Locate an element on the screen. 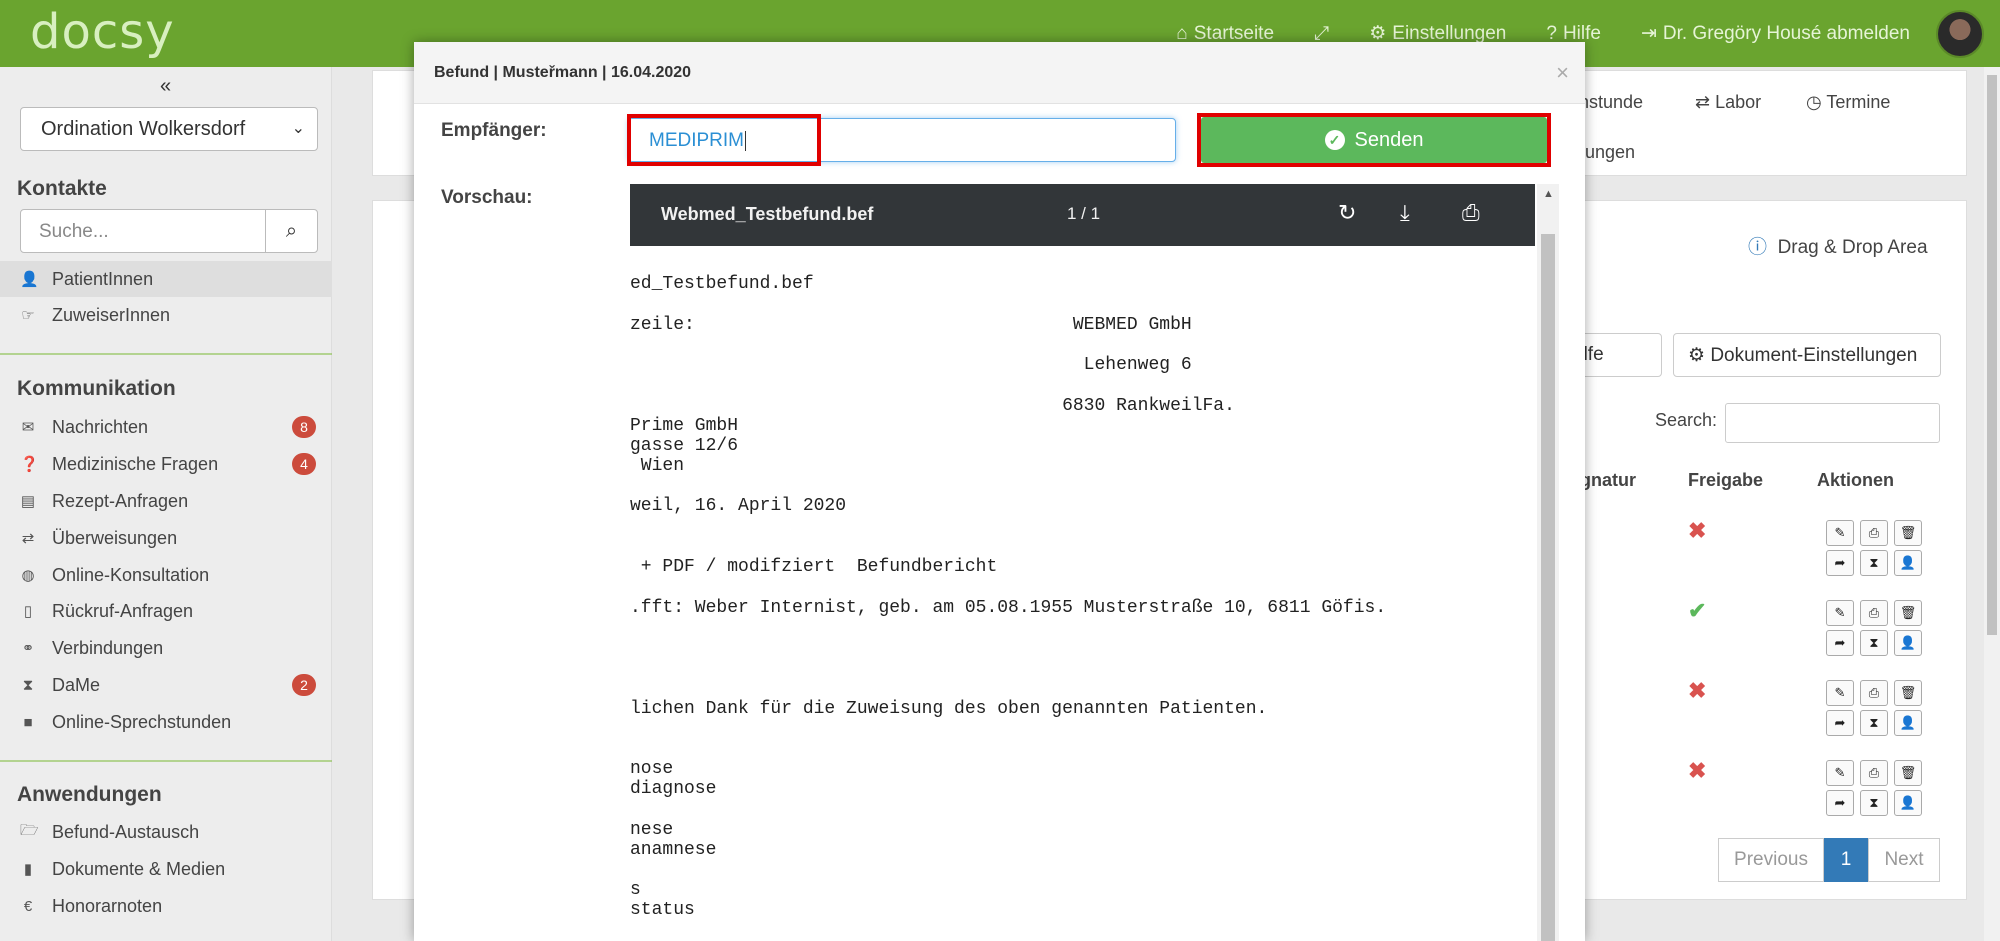 This screenshot has height=941, width=2000. section-title-kommunikation: Kommunikation is located at coordinates (96, 388).